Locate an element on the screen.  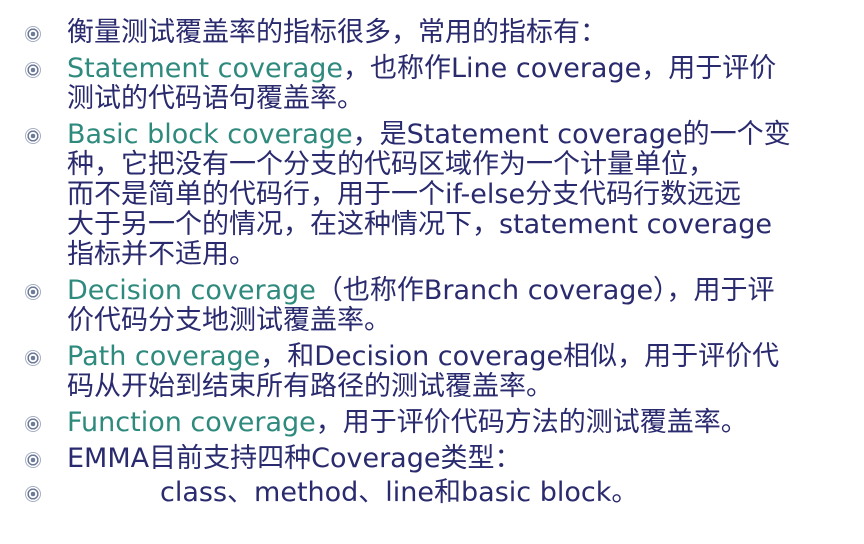
line: EMMA目前支持四种Coverage类型： is located at coordinates (294, 458).